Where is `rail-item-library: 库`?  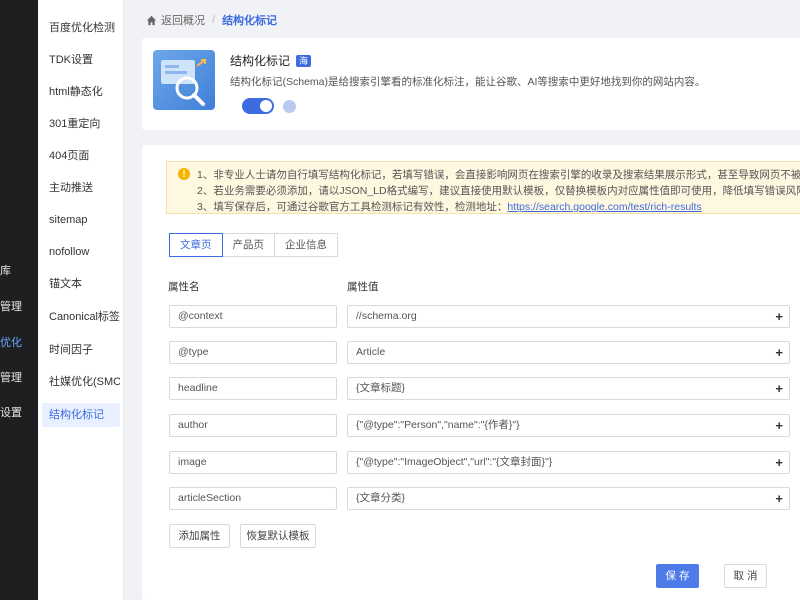 rail-item-library: 库 is located at coordinates (19, 270).